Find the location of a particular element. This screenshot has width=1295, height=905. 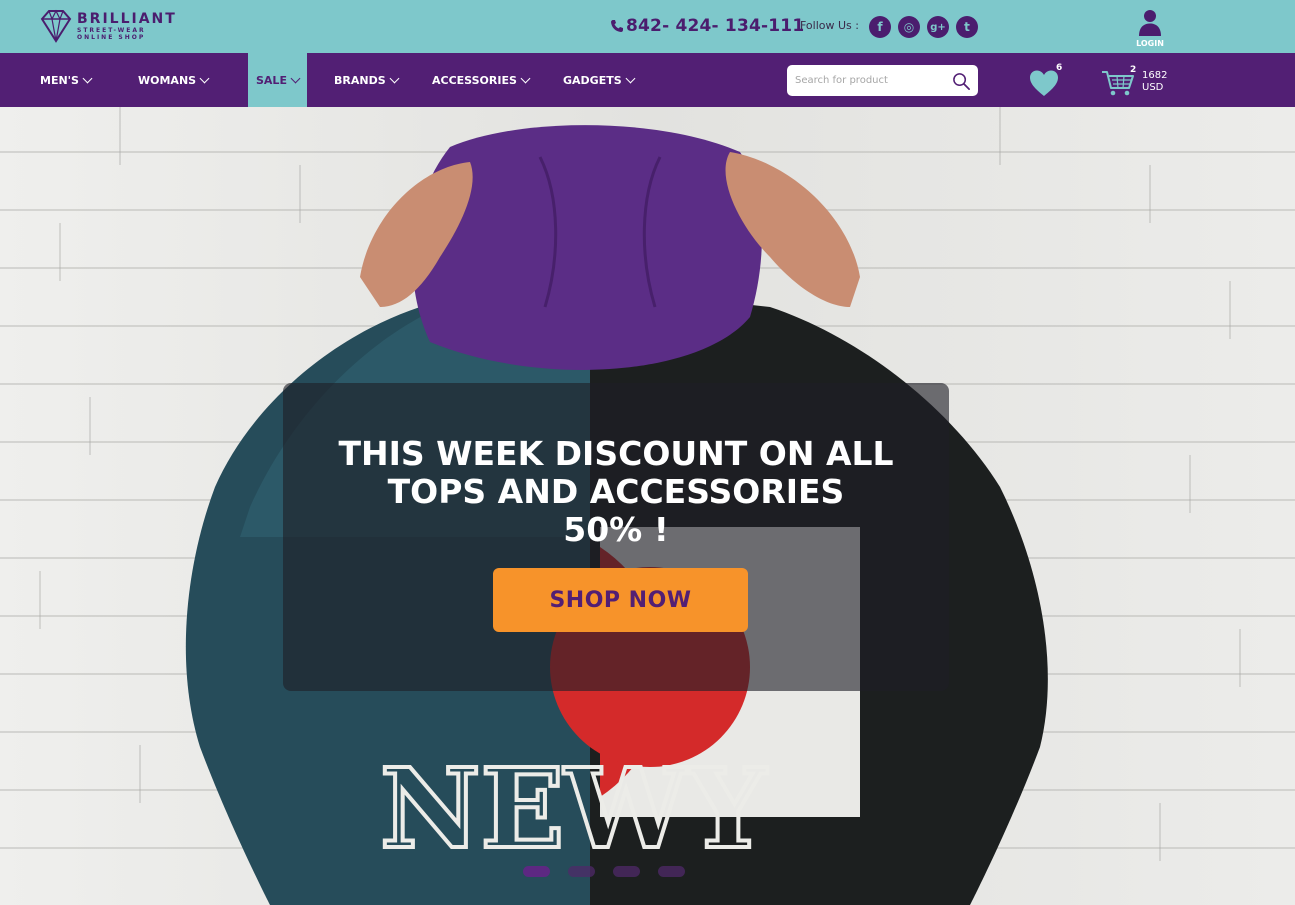

wishlist-button: 6 is located at coordinates (1046, 80).